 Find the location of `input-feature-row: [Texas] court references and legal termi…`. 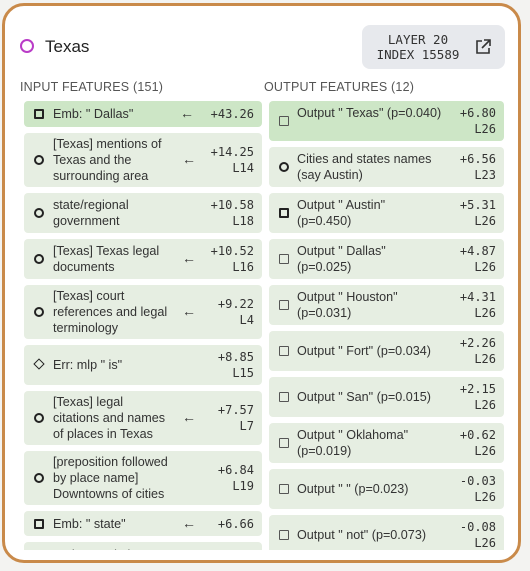

input-feature-row: [Texas] court references and legal termi… is located at coordinates (143, 312).